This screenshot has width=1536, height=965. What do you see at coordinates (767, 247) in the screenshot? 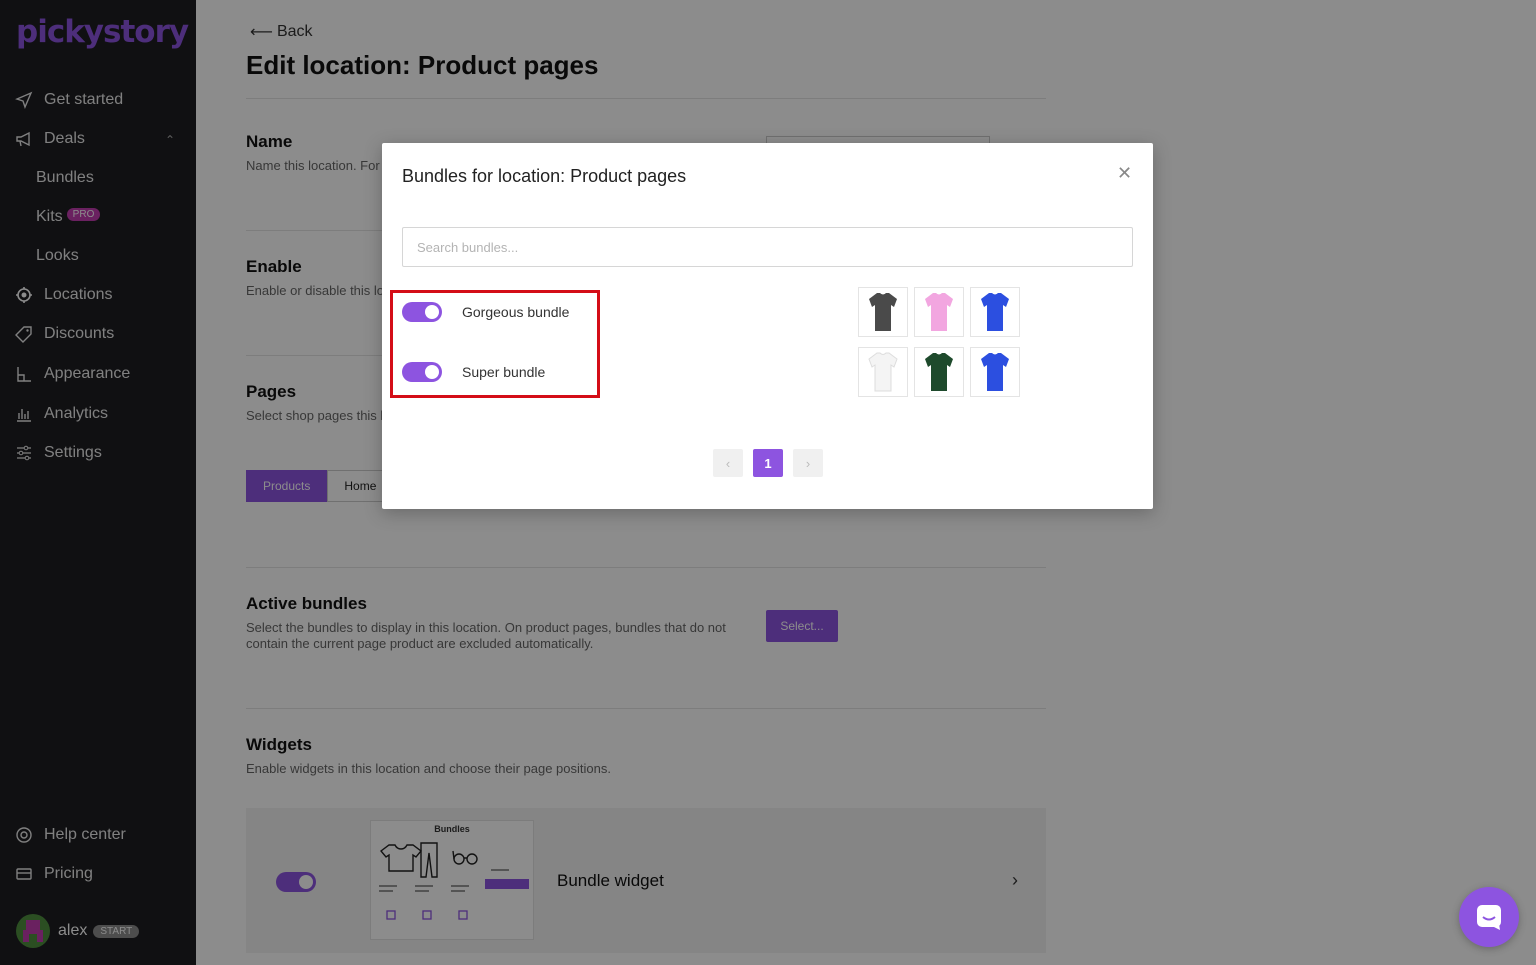
I see `search-input` at bounding box center [767, 247].